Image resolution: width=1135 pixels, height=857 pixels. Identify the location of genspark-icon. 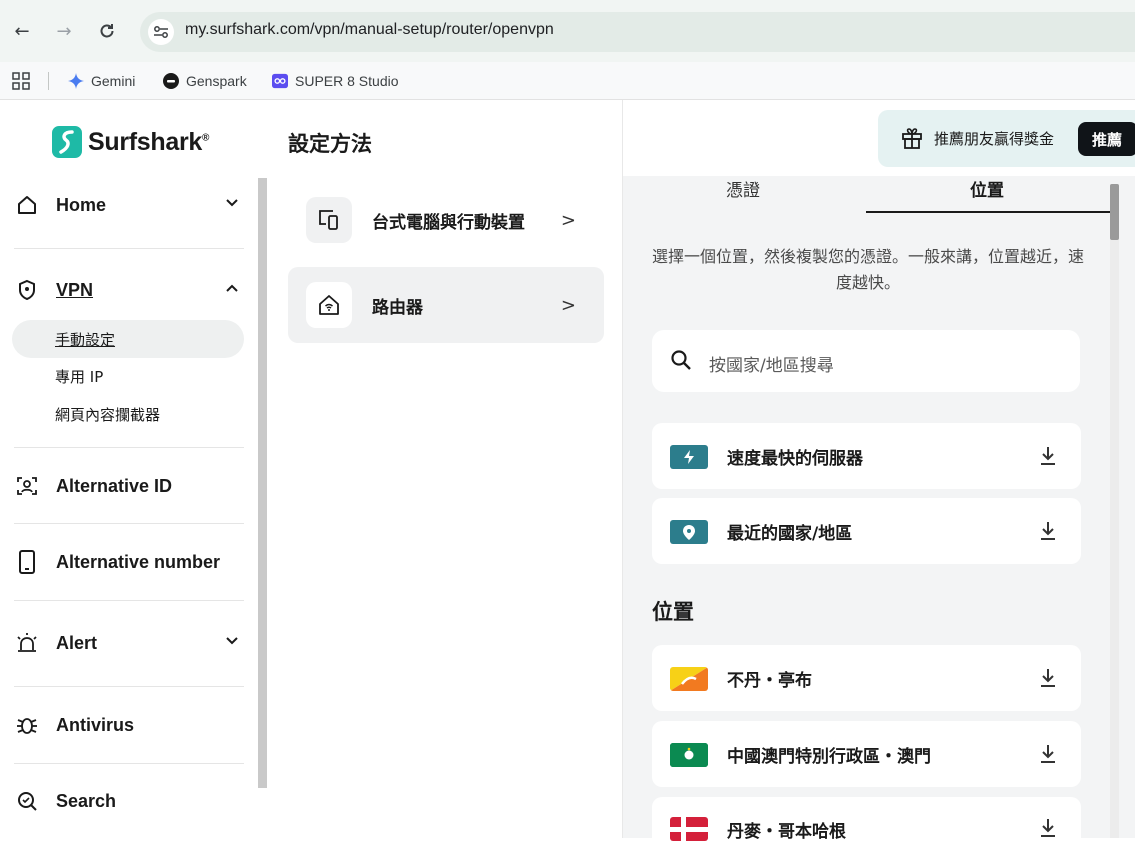
(171, 81).